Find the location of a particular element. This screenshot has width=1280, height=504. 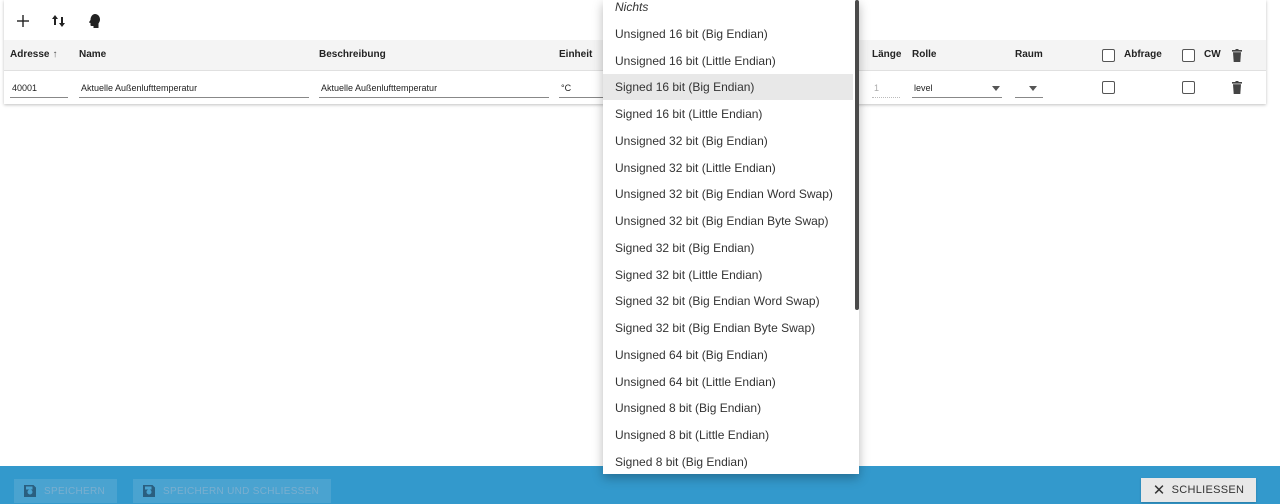

menu-item: Signed 32 bit (Big Endian) is located at coordinates (728, 248).